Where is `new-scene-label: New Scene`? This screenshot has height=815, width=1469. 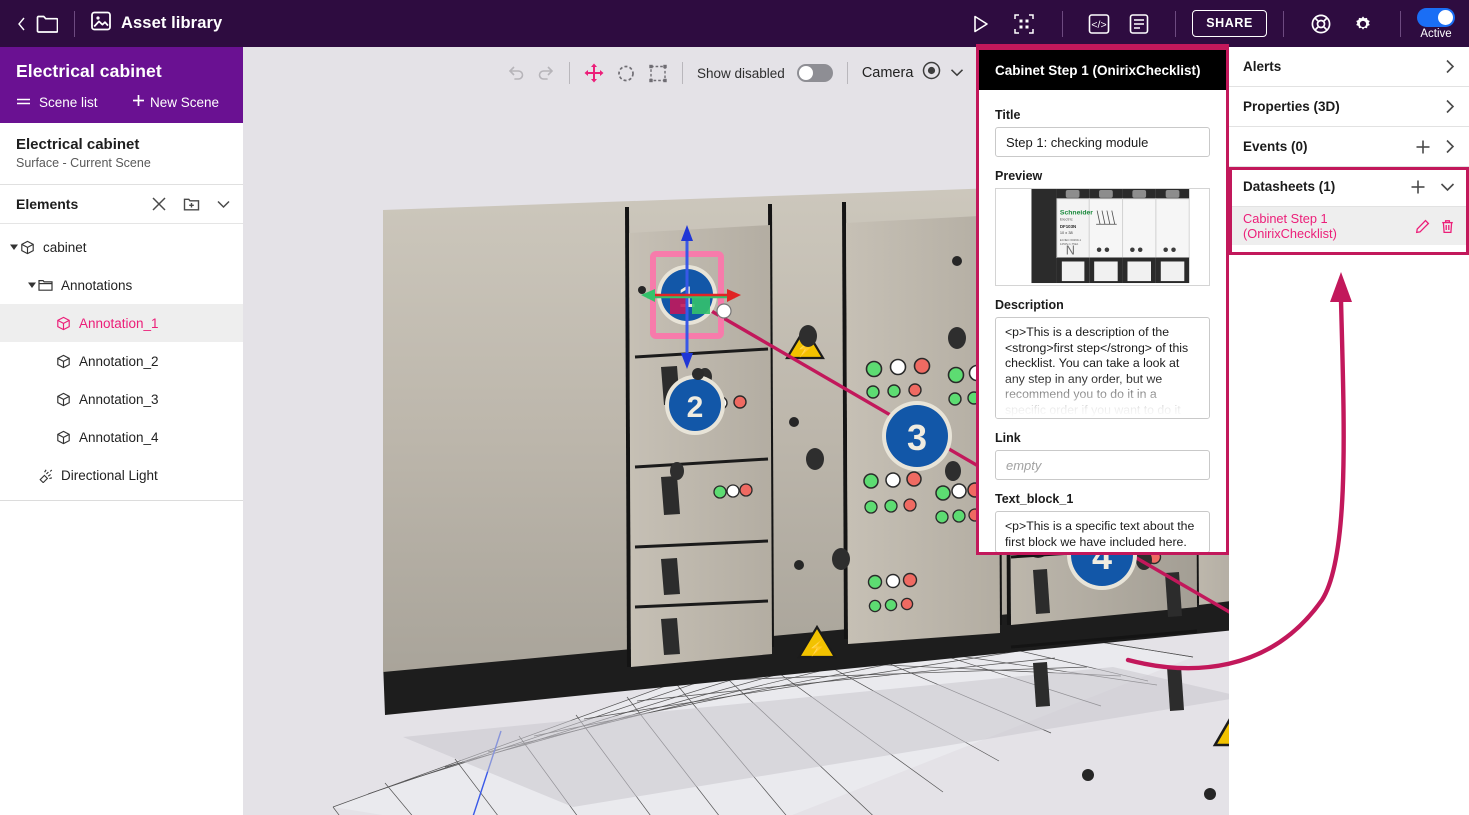 new-scene-label: New Scene is located at coordinates (184, 102).